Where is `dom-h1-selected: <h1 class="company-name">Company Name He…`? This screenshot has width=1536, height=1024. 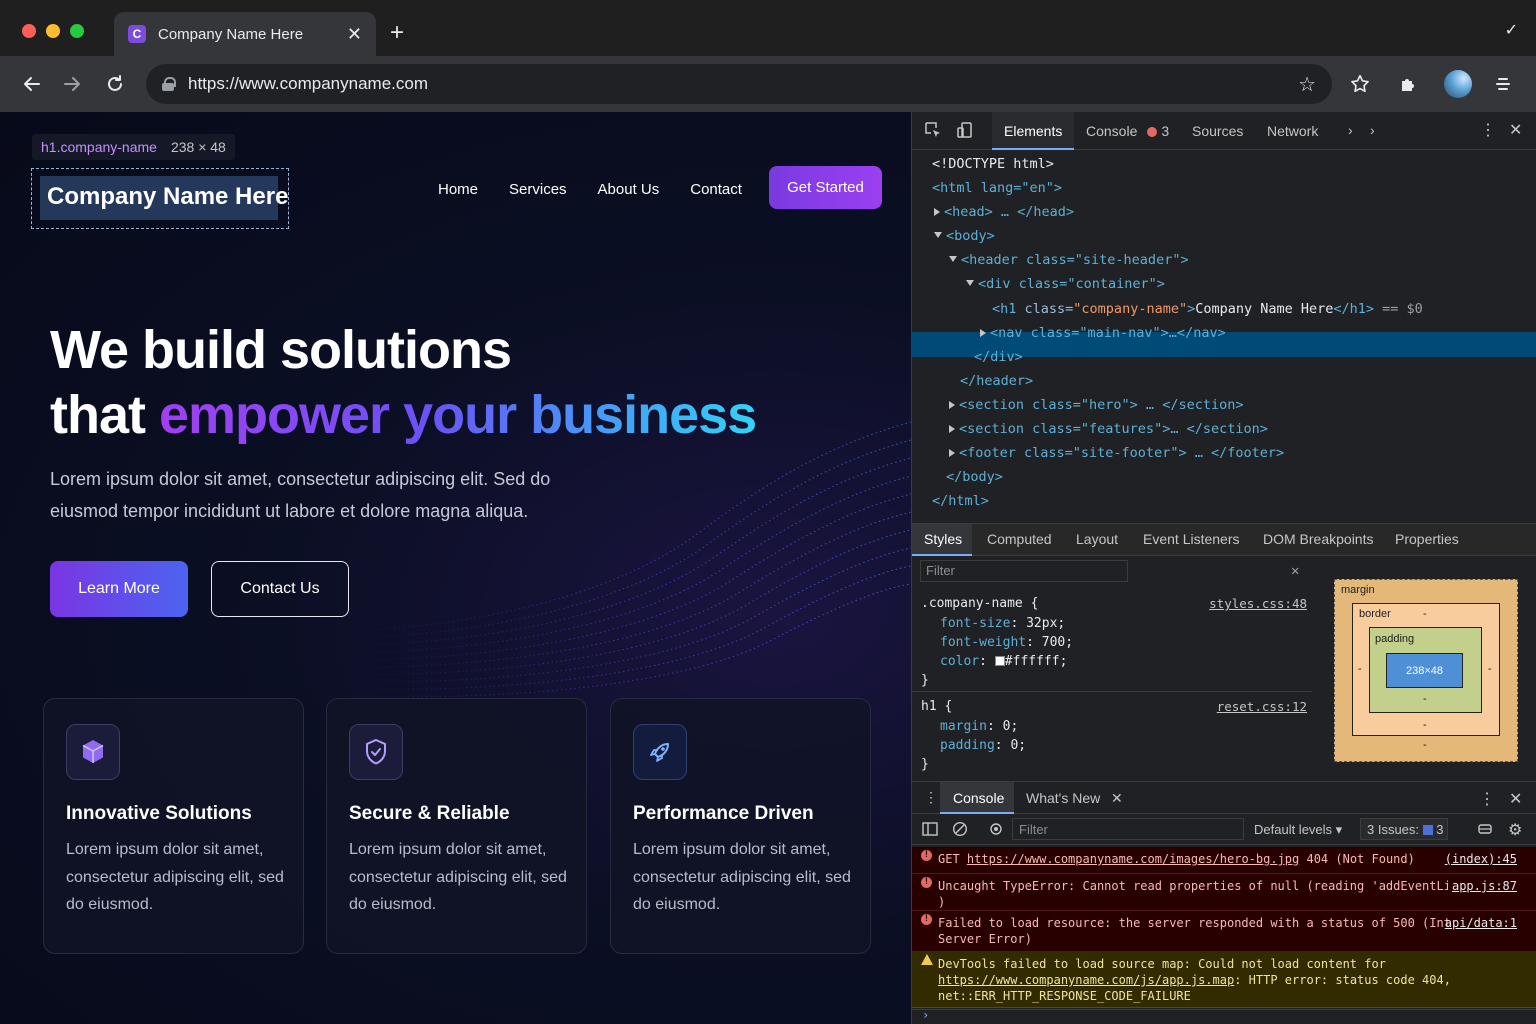
dom-h1-selected: <h1 class="company-name">Company Name He… is located at coordinates (1207, 309).